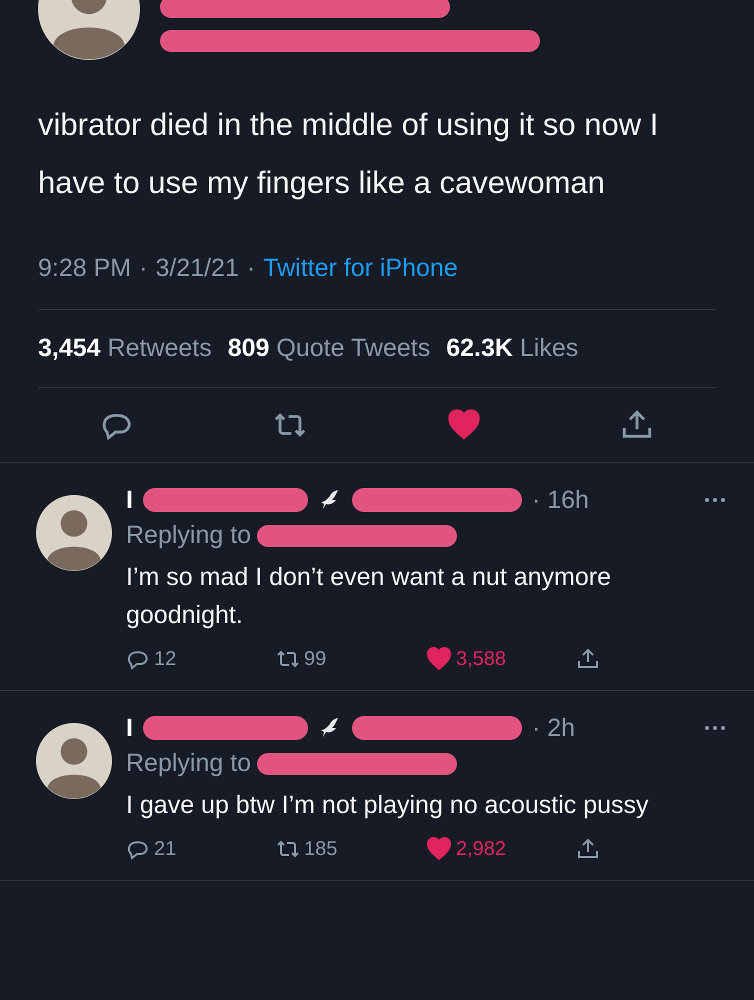  What do you see at coordinates (125, 348) in the screenshot?
I see `stat-link: 3,454 Retweets` at bounding box center [125, 348].